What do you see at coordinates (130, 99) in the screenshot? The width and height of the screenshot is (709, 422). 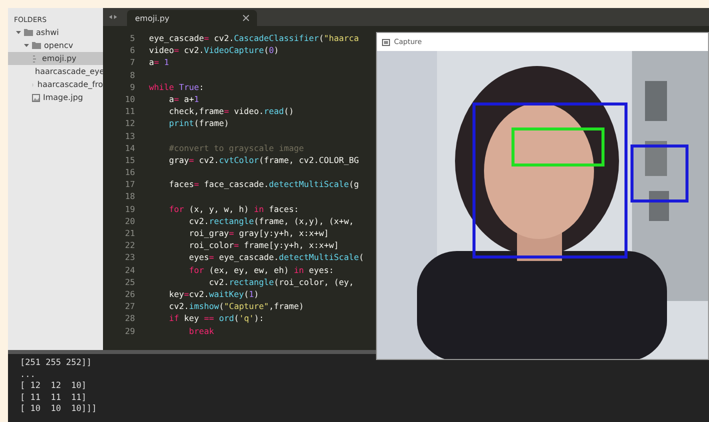 I see `line-number: 10` at bounding box center [130, 99].